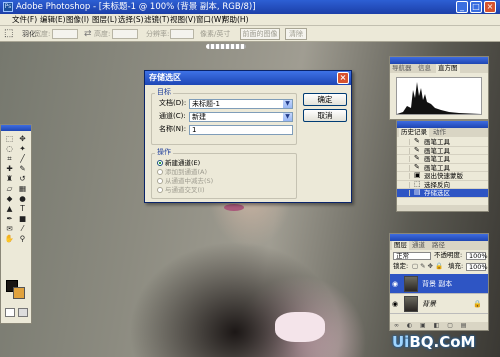  I want to click on front-image-button: 前面的图像, so click(260, 34).